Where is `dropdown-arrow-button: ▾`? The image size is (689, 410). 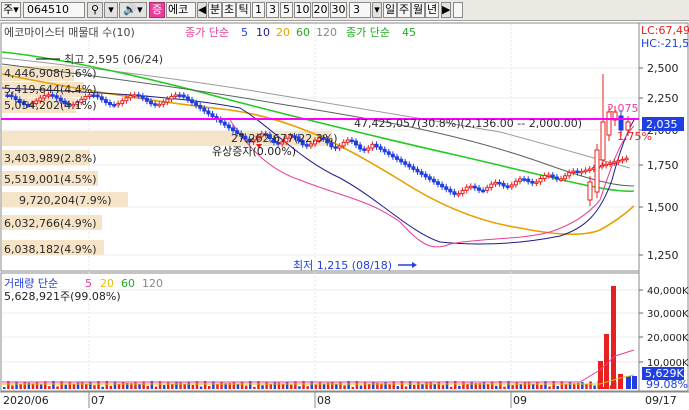
dropdown-arrow-button: ▾ is located at coordinates (111, 10).